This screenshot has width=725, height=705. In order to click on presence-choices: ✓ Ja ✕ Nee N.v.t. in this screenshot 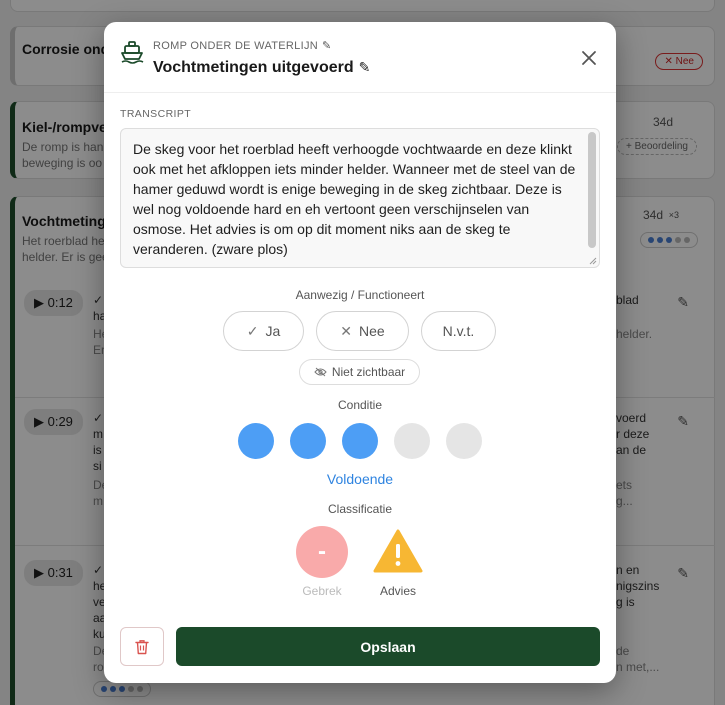, I will do `click(360, 331)`.